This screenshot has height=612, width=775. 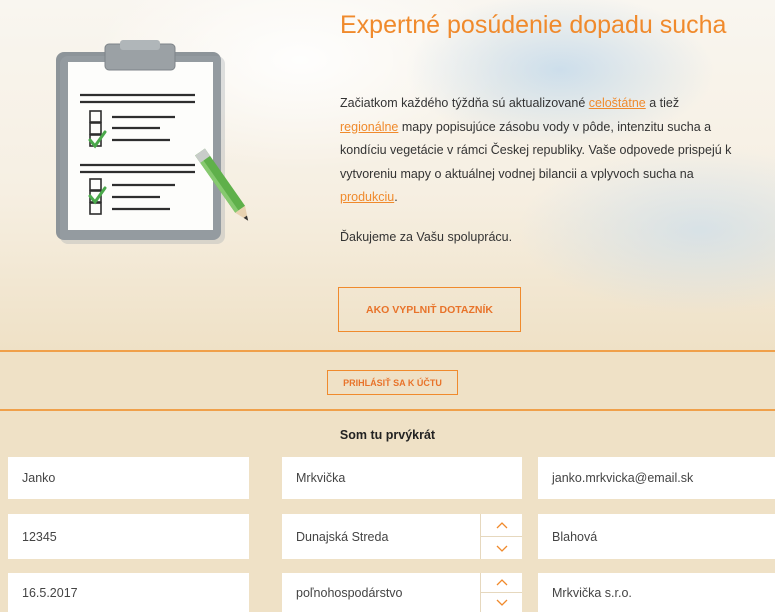 I want to click on thanks-text: Ďakujeme za Vašu spoluprácu., so click(x=426, y=237).